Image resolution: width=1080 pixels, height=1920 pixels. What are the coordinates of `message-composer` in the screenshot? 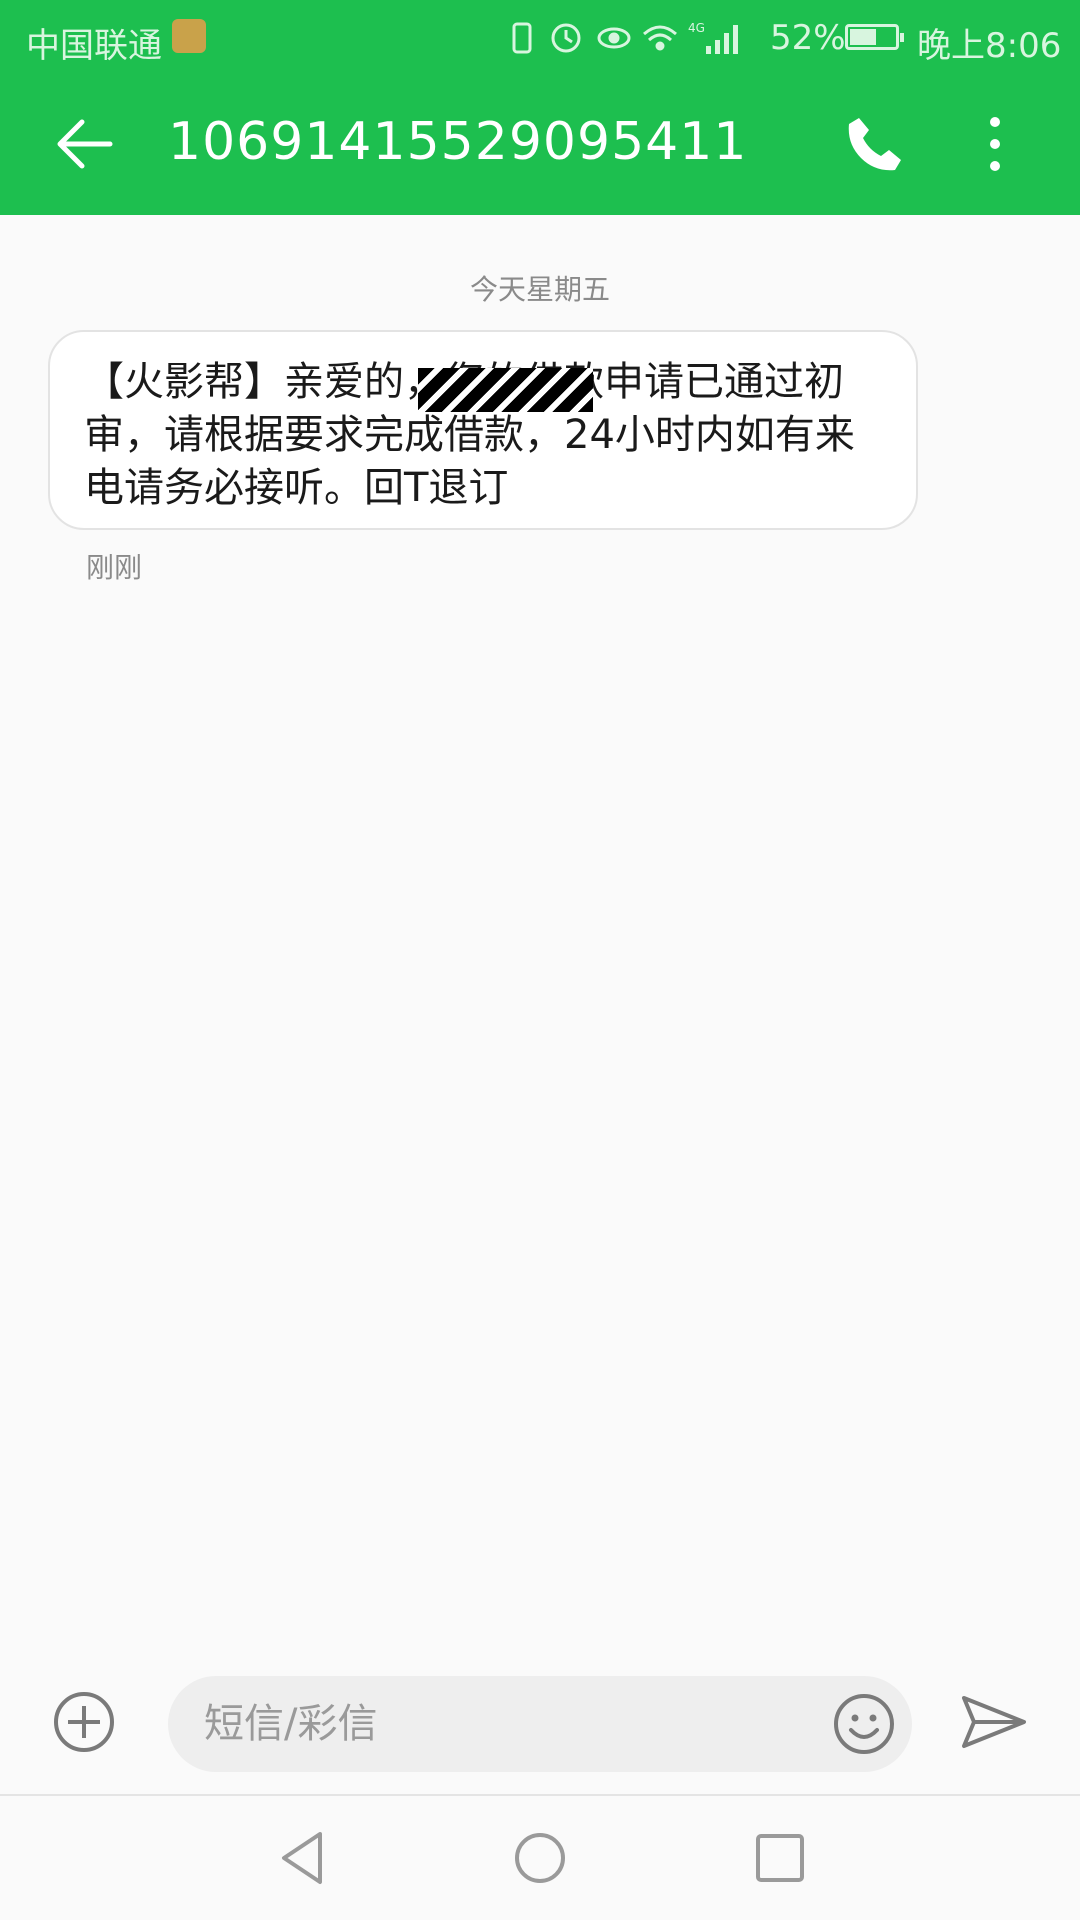 It's located at (540, 1725).